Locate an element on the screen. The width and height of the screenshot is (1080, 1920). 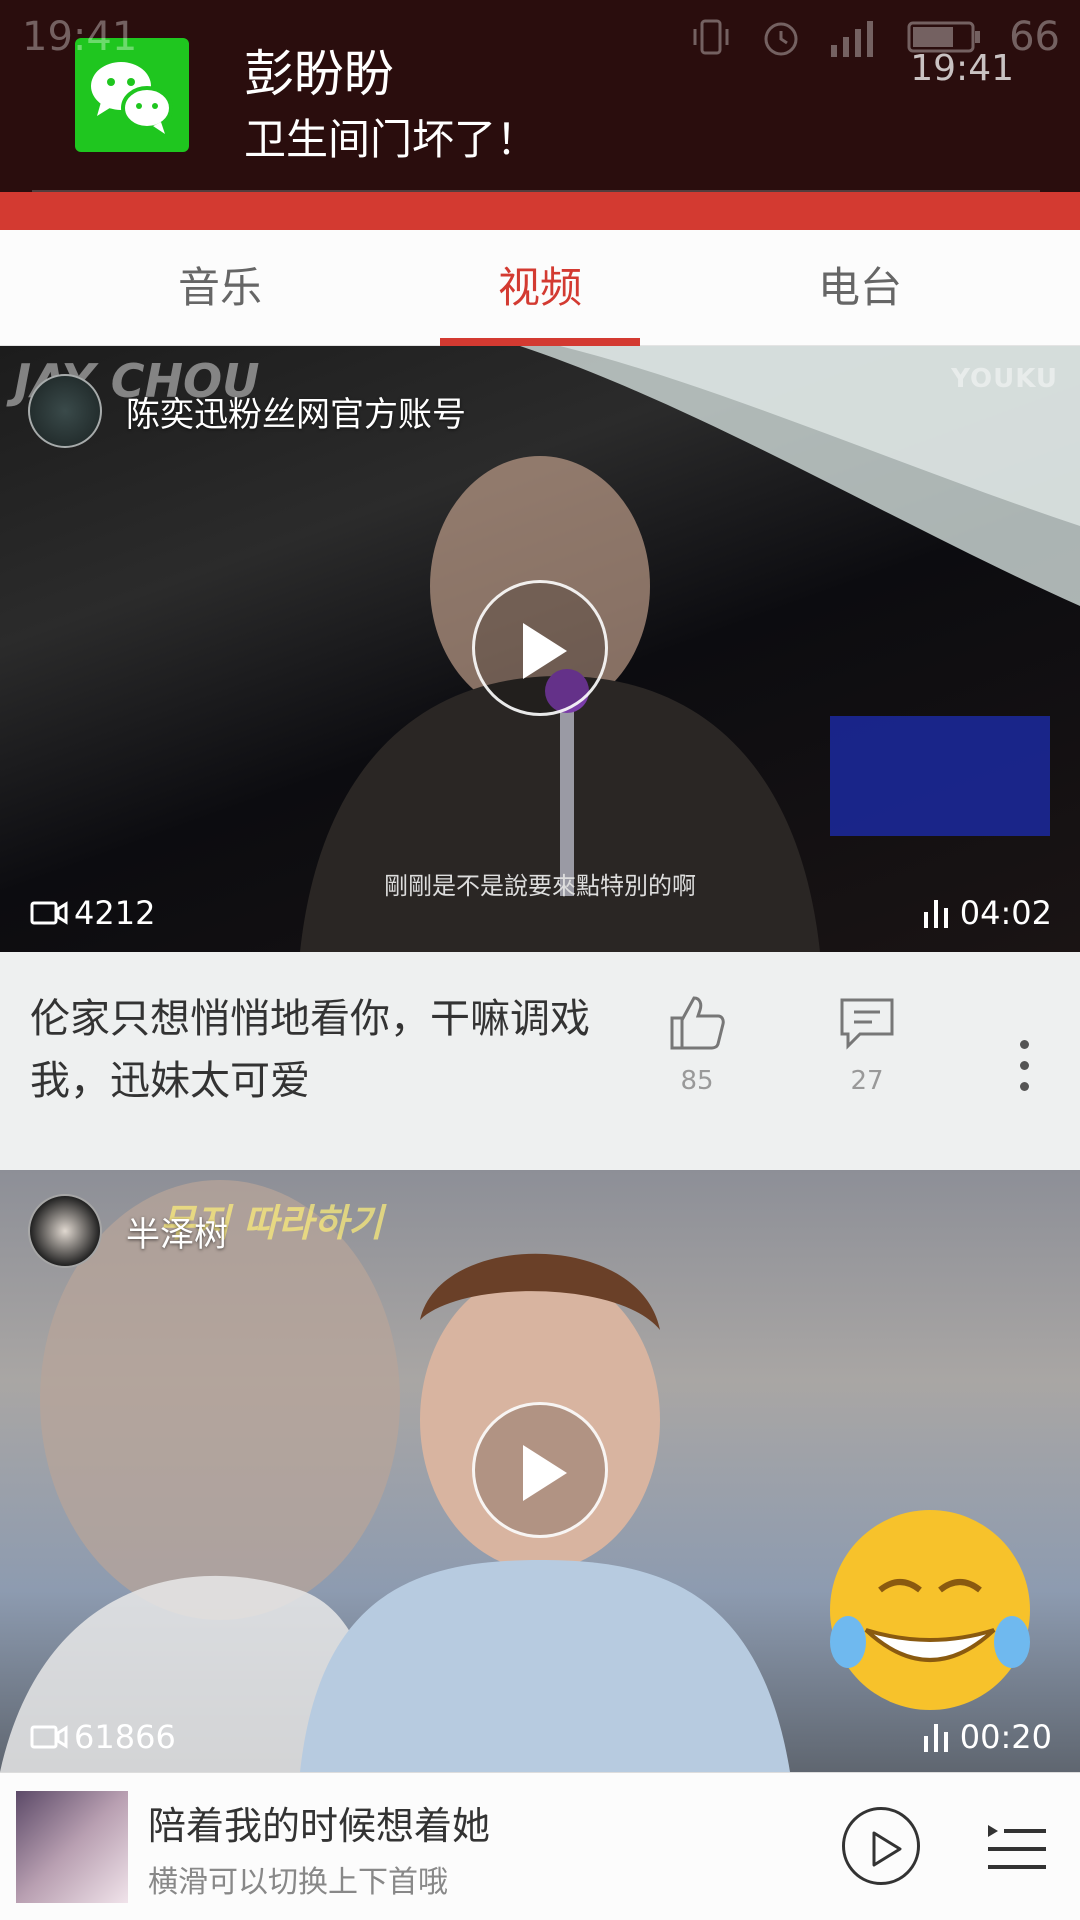
mini-play-button is located at coordinates (881, 1846).